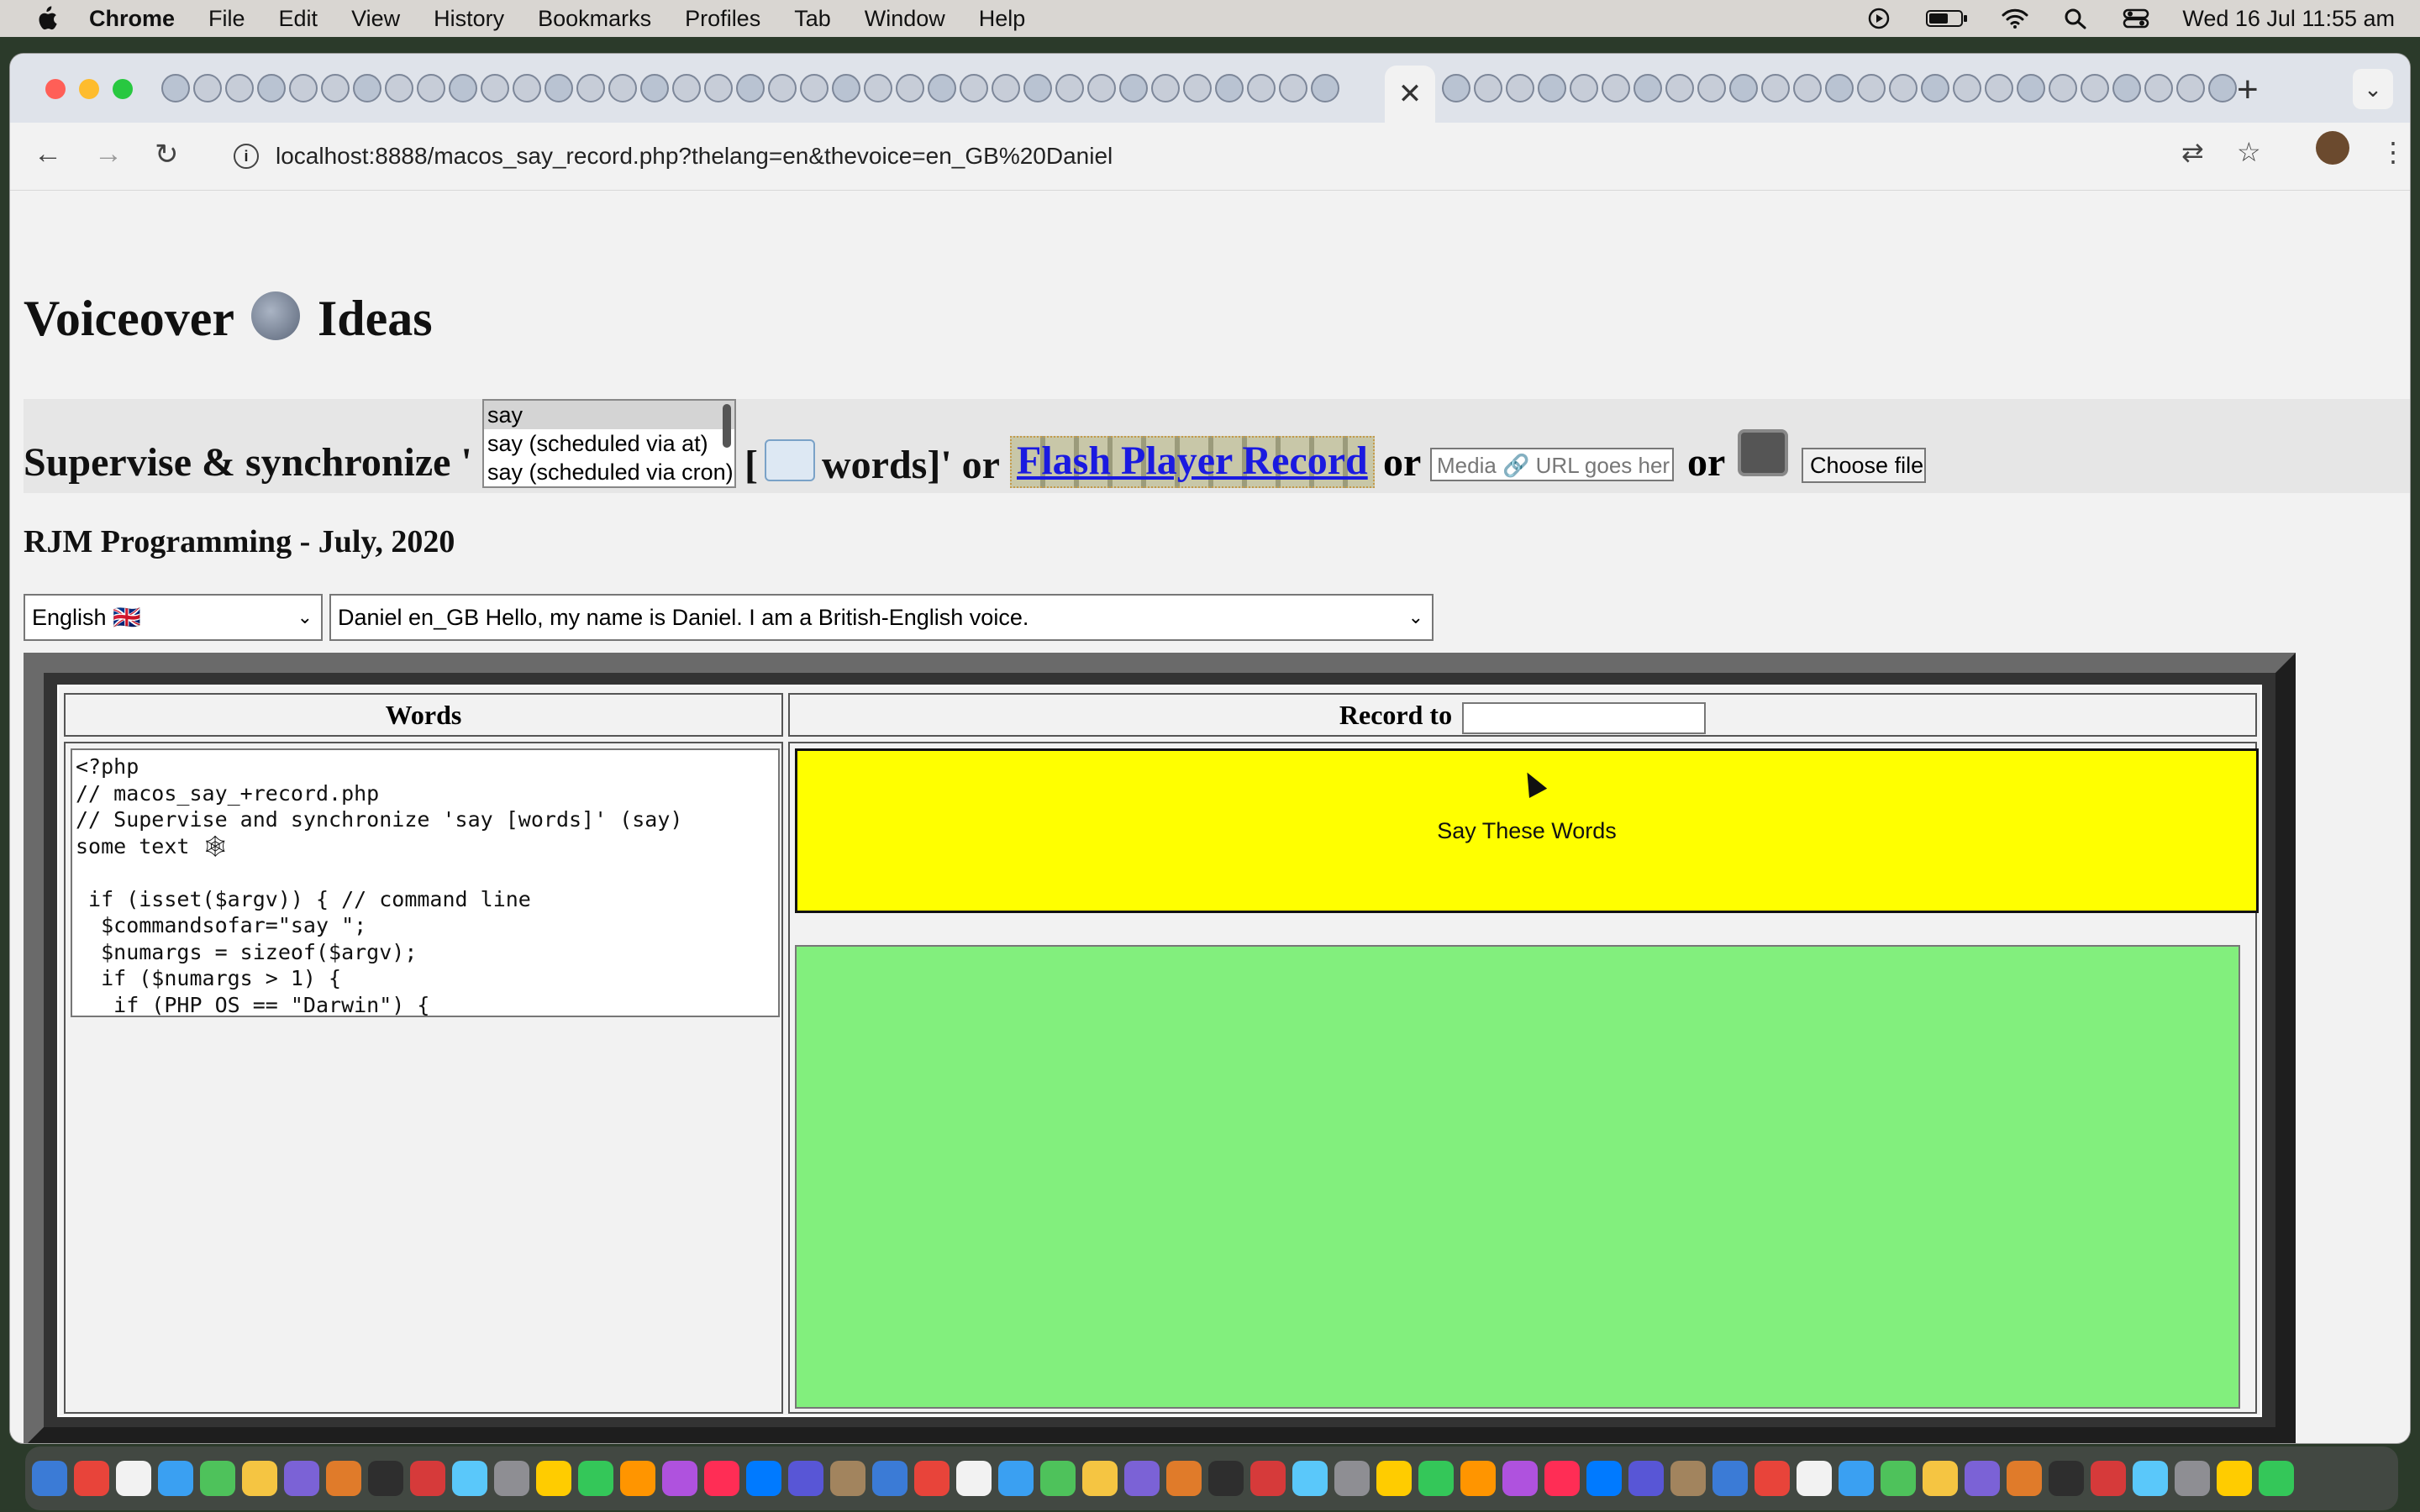  Describe the element at coordinates (2249, 152) in the screenshot. I see `bookmark-star-icon: ☆` at that location.